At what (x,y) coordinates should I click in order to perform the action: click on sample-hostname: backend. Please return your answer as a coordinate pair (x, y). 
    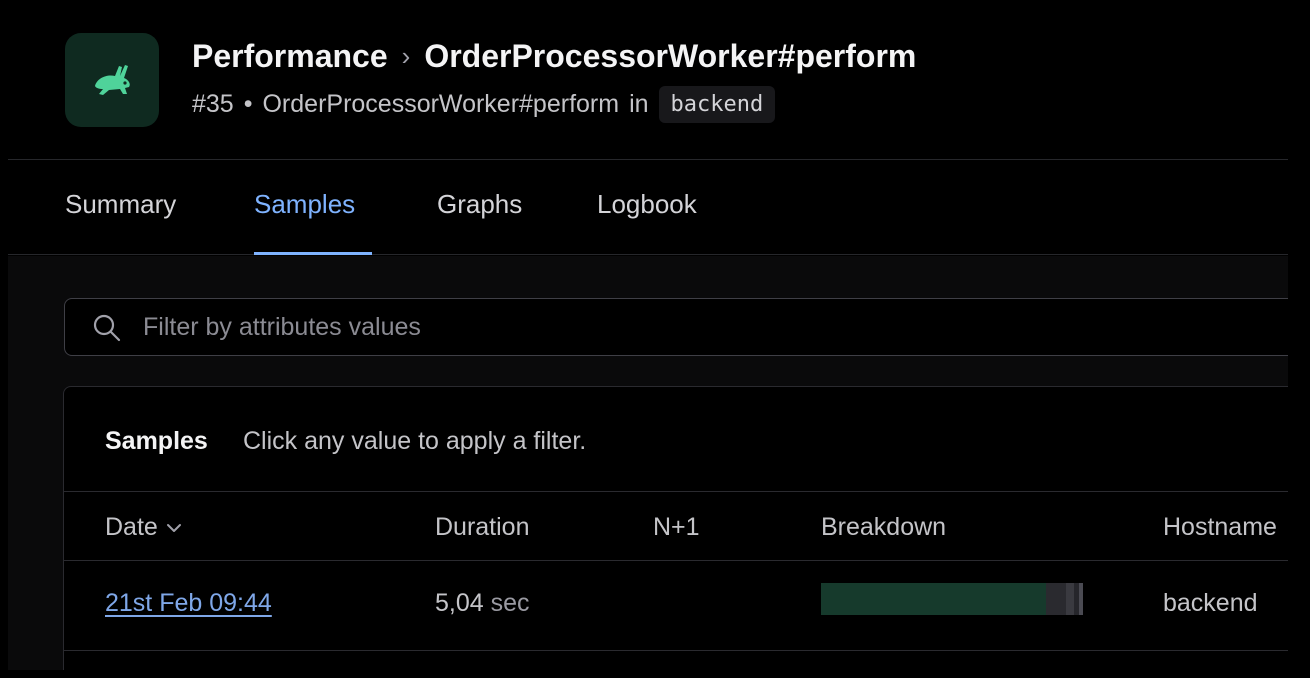
    Looking at the image, I should click on (1210, 603).